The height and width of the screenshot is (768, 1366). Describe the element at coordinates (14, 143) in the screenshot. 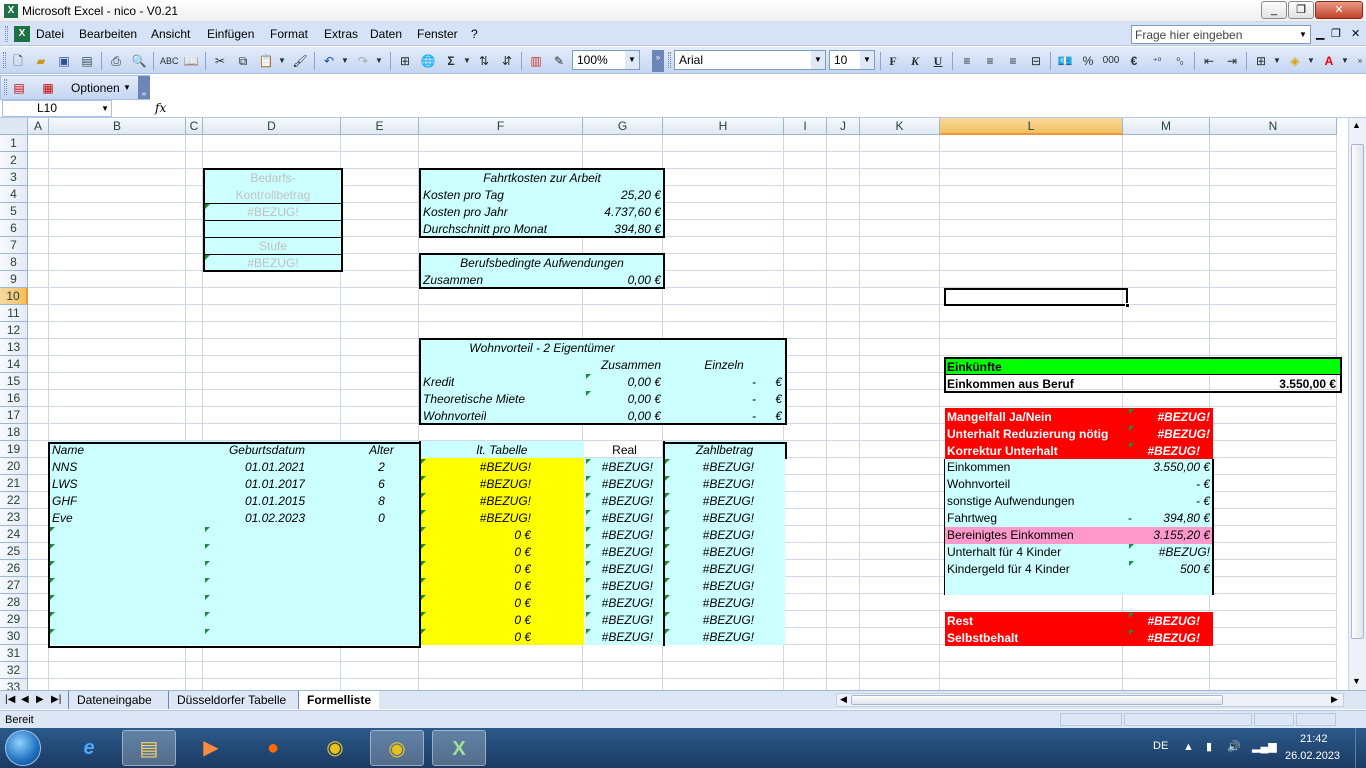

I see `row-header-1: 1` at that location.